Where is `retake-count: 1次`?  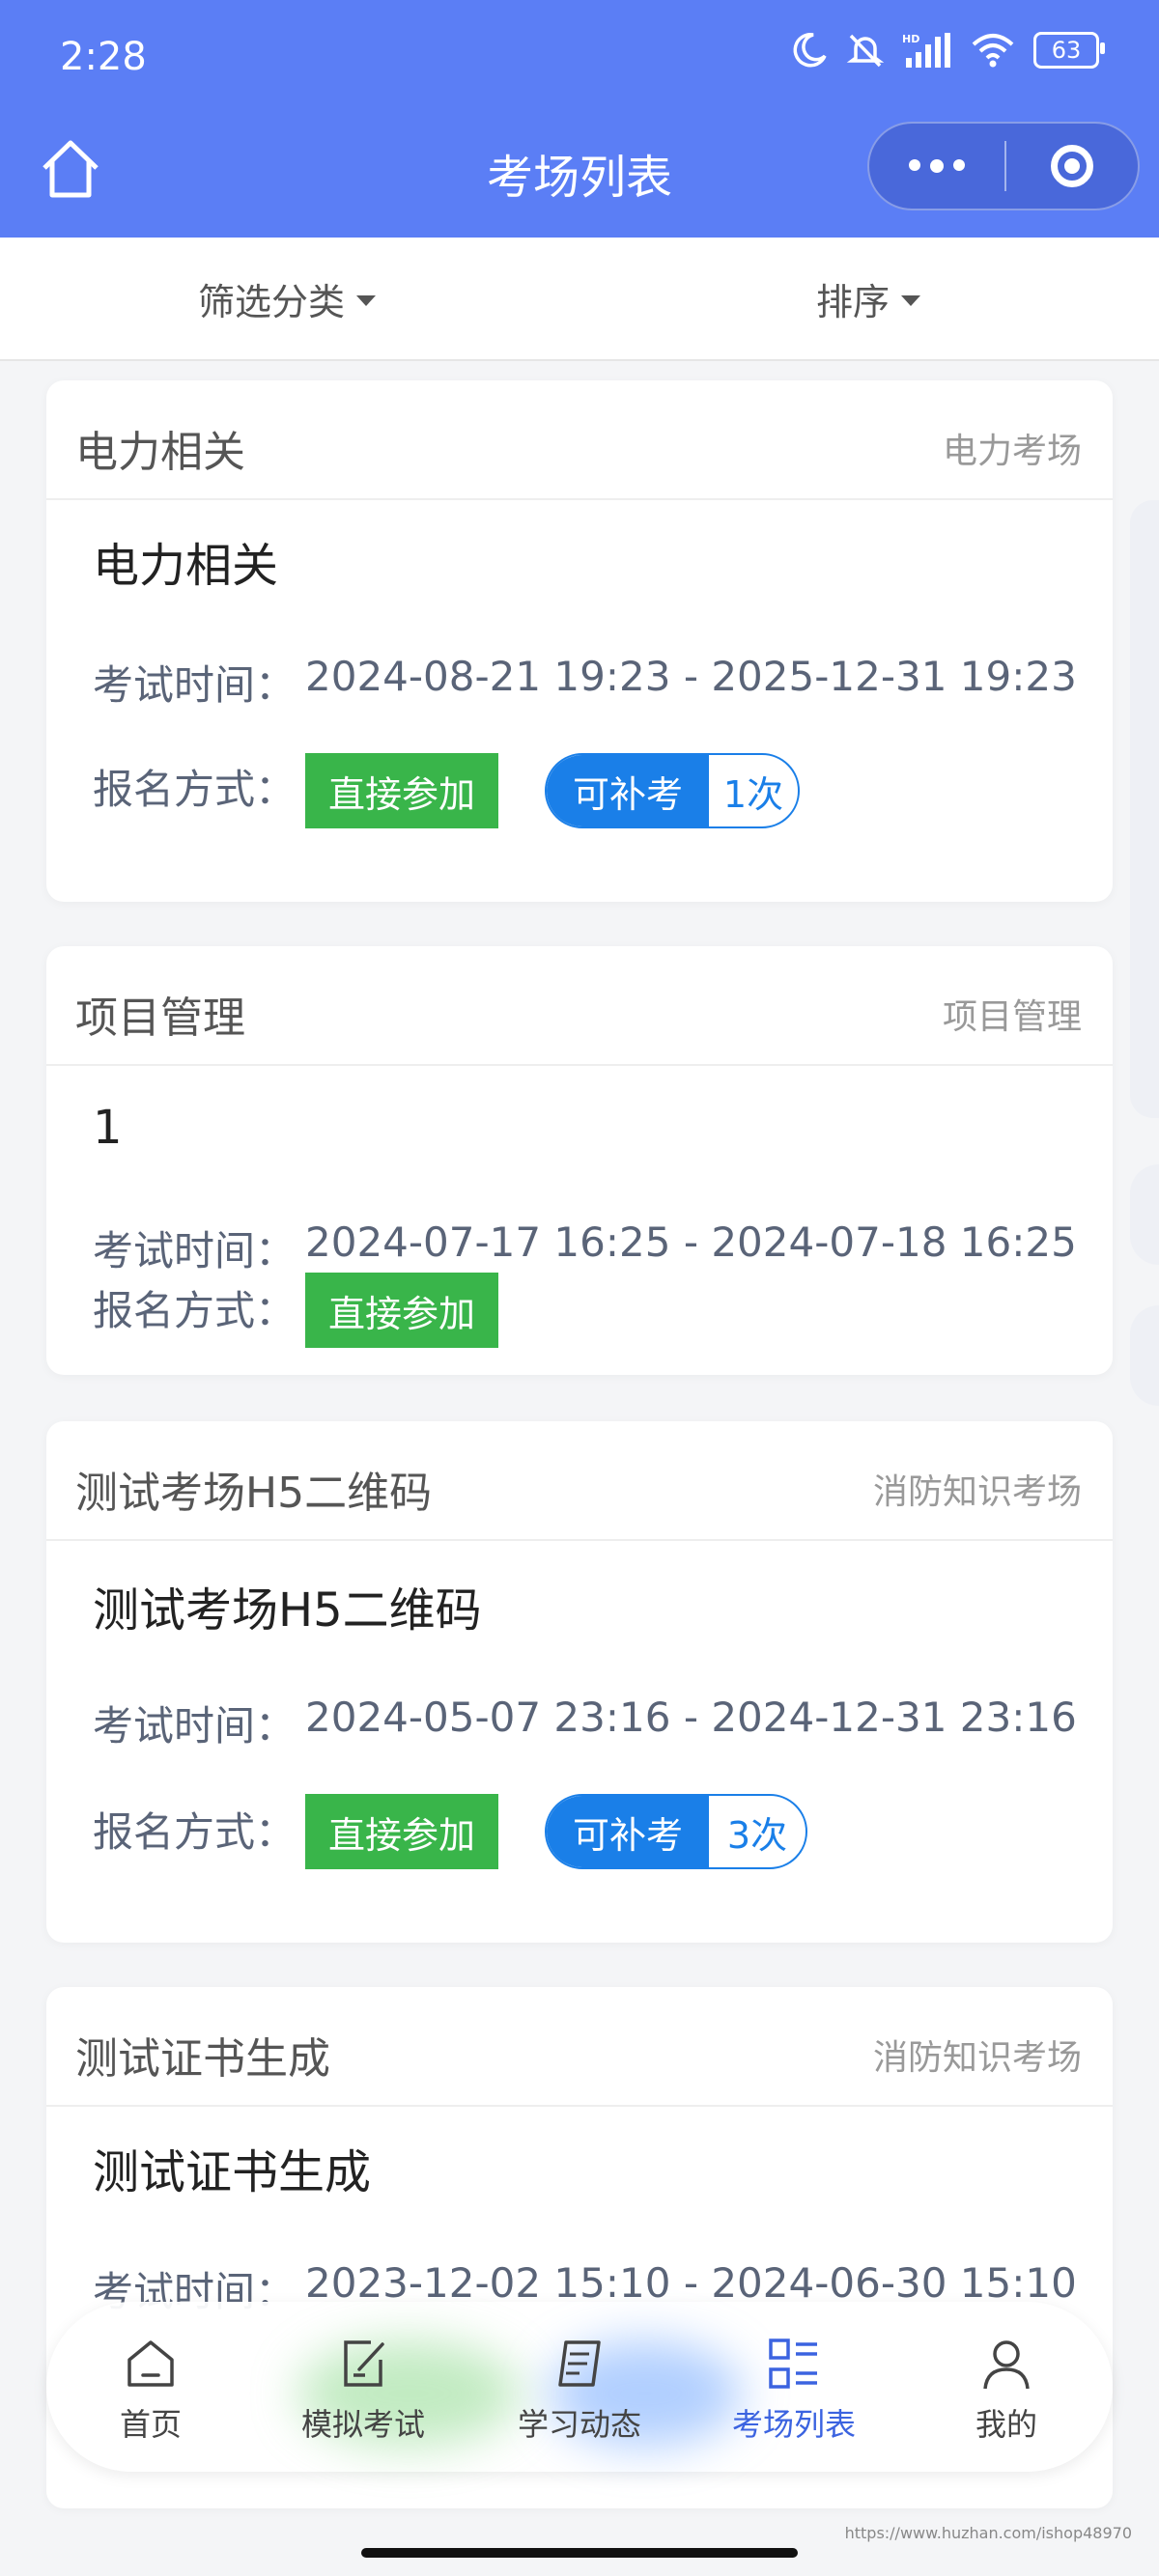
retake-count: 1次 is located at coordinates (753, 794).